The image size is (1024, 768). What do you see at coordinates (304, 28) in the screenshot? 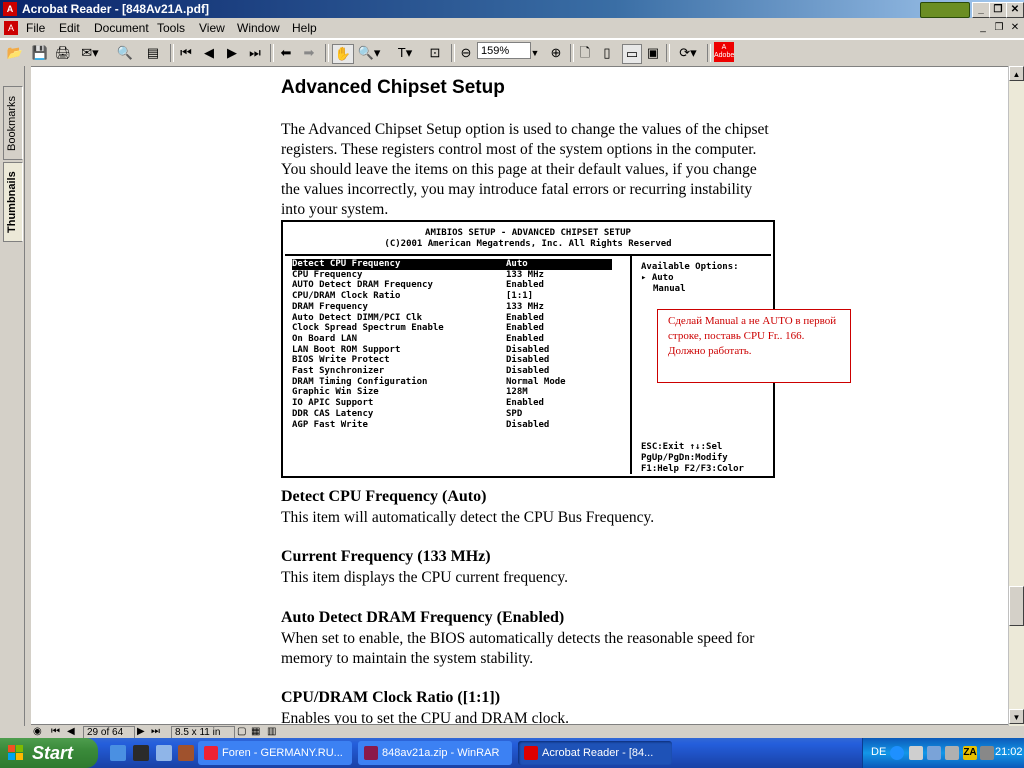
I see `menu-help: Help` at bounding box center [304, 28].